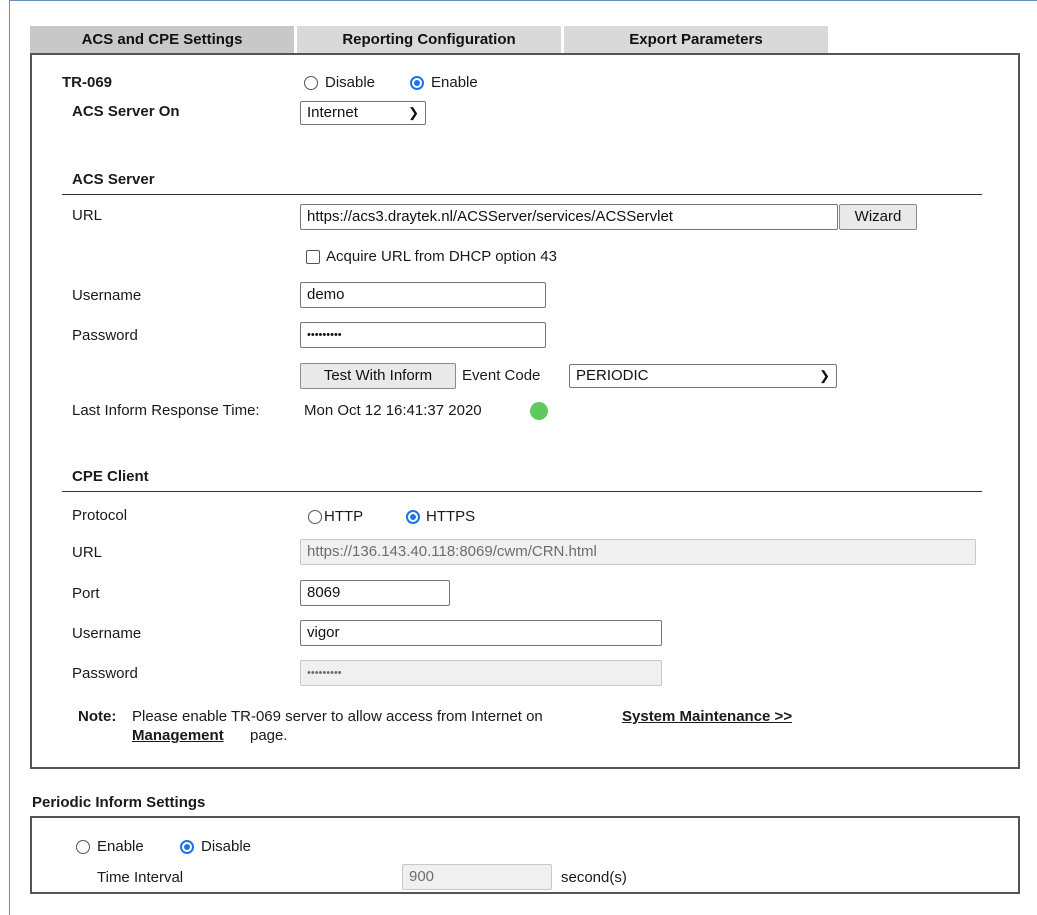 Image resolution: width=1037 pixels, height=915 pixels. Describe the element at coordinates (393, 410) in the screenshot. I see `last-inform-value: Mon Oct 12 16:41:37 2020` at that location.